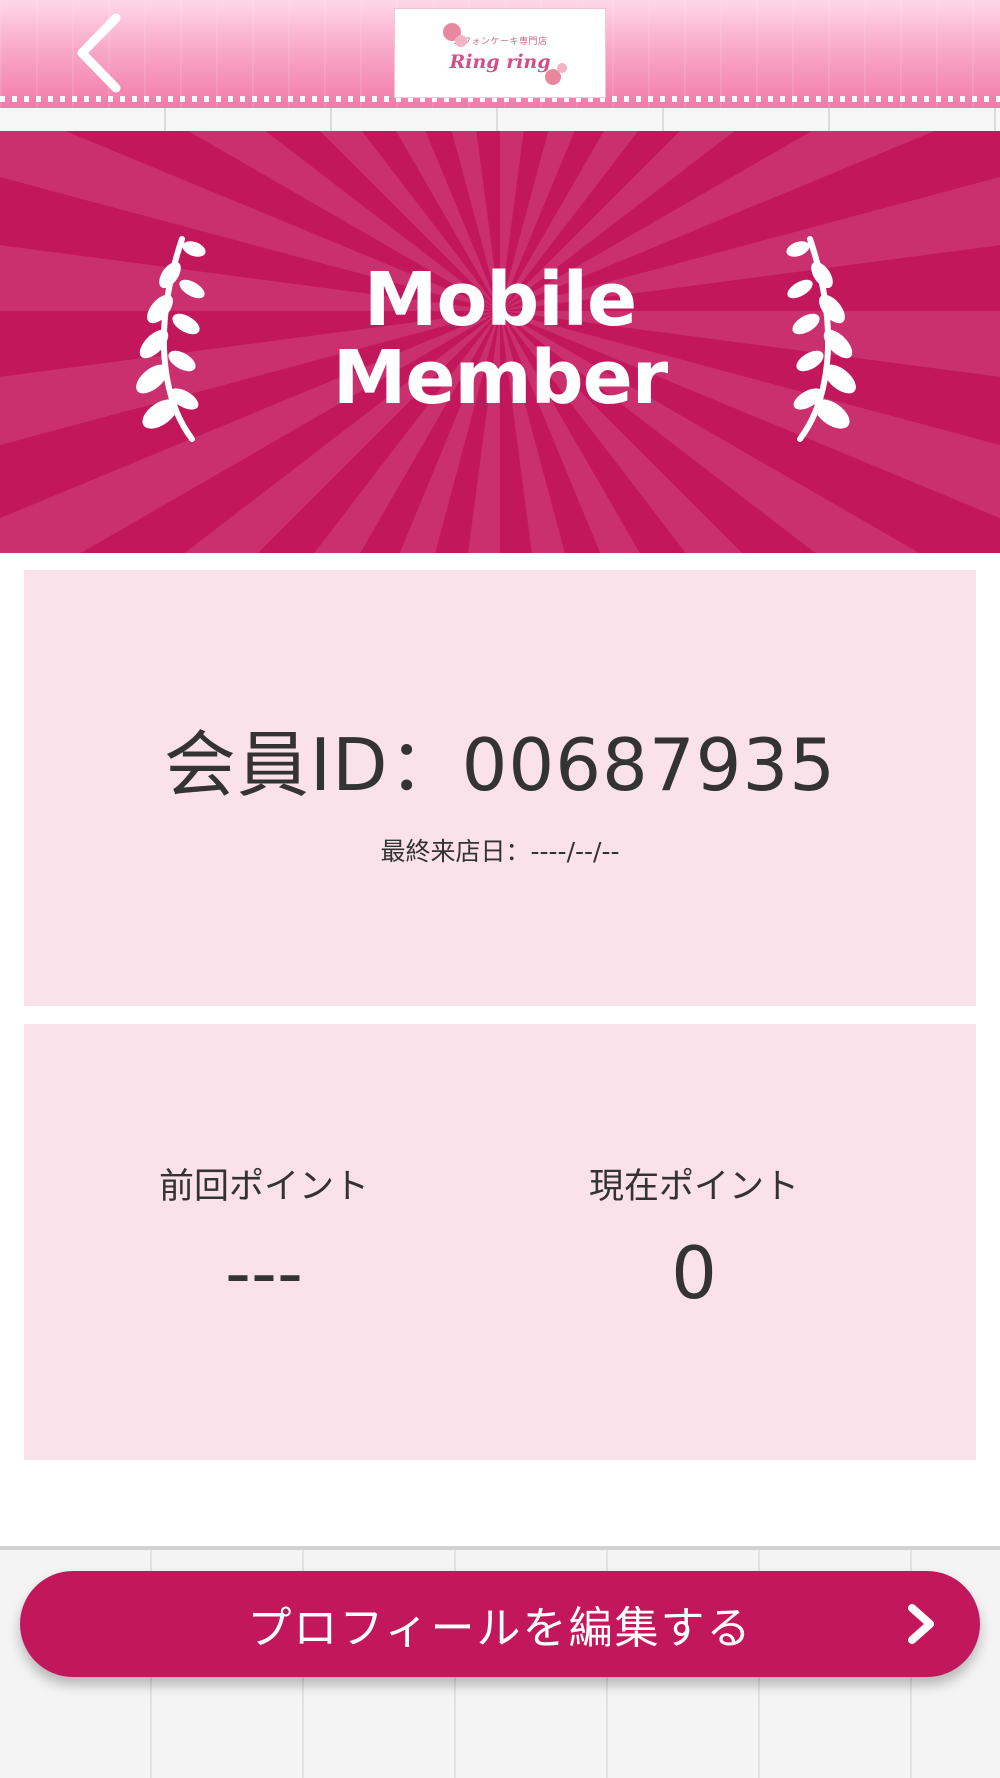  Describe the element at coordinates (500, 300) in the screenshot. I see `banner-title-line1: Mobile` at that location.